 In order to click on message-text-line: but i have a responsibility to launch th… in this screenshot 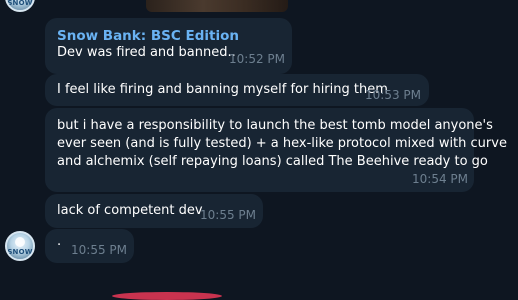, I will do `click(275, 125)`.